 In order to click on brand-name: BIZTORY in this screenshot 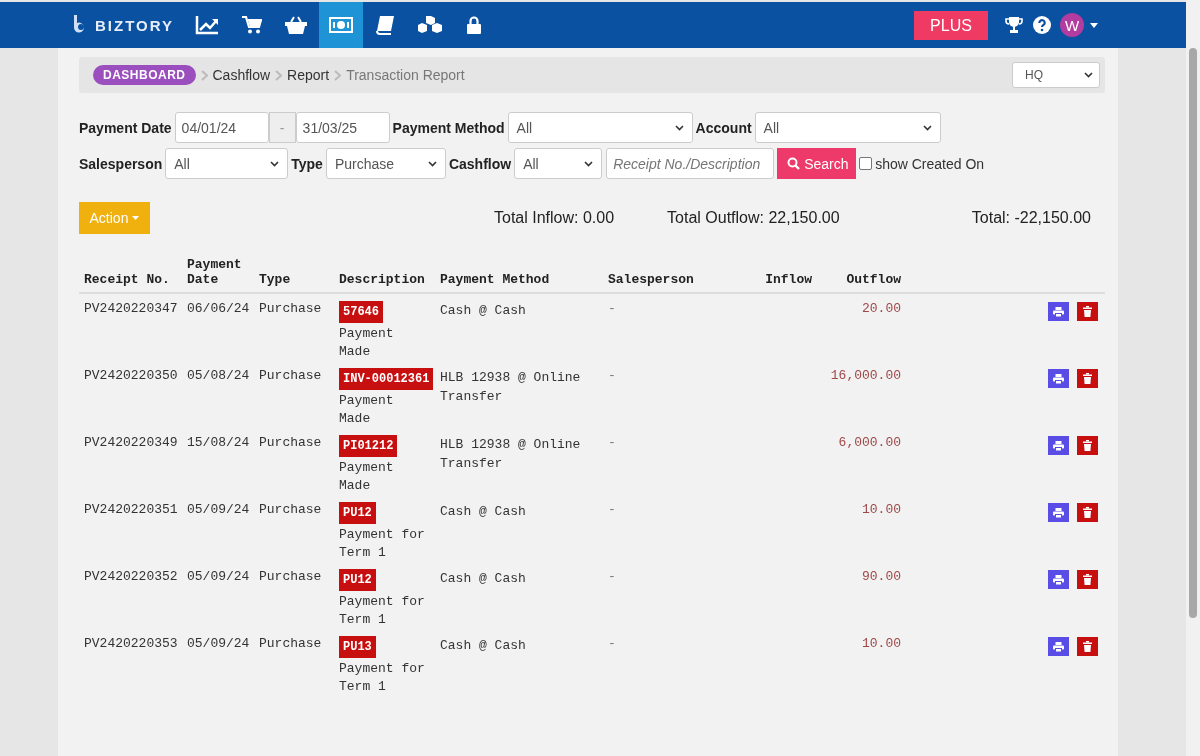, I will do `click(134, 25)`.